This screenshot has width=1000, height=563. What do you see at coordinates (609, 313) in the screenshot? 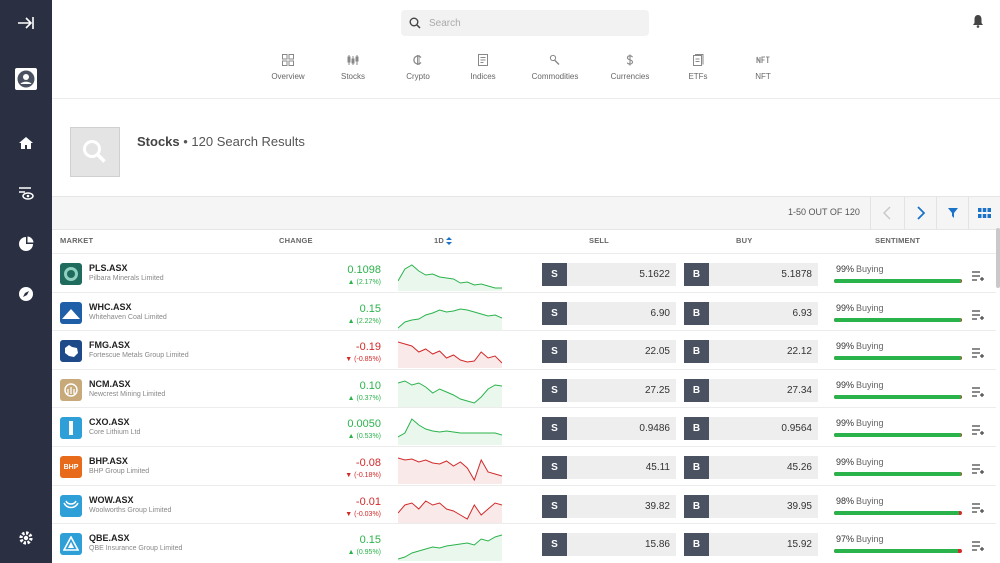
I see `sell-button: S 6.90` at bounding box center [609, 313].